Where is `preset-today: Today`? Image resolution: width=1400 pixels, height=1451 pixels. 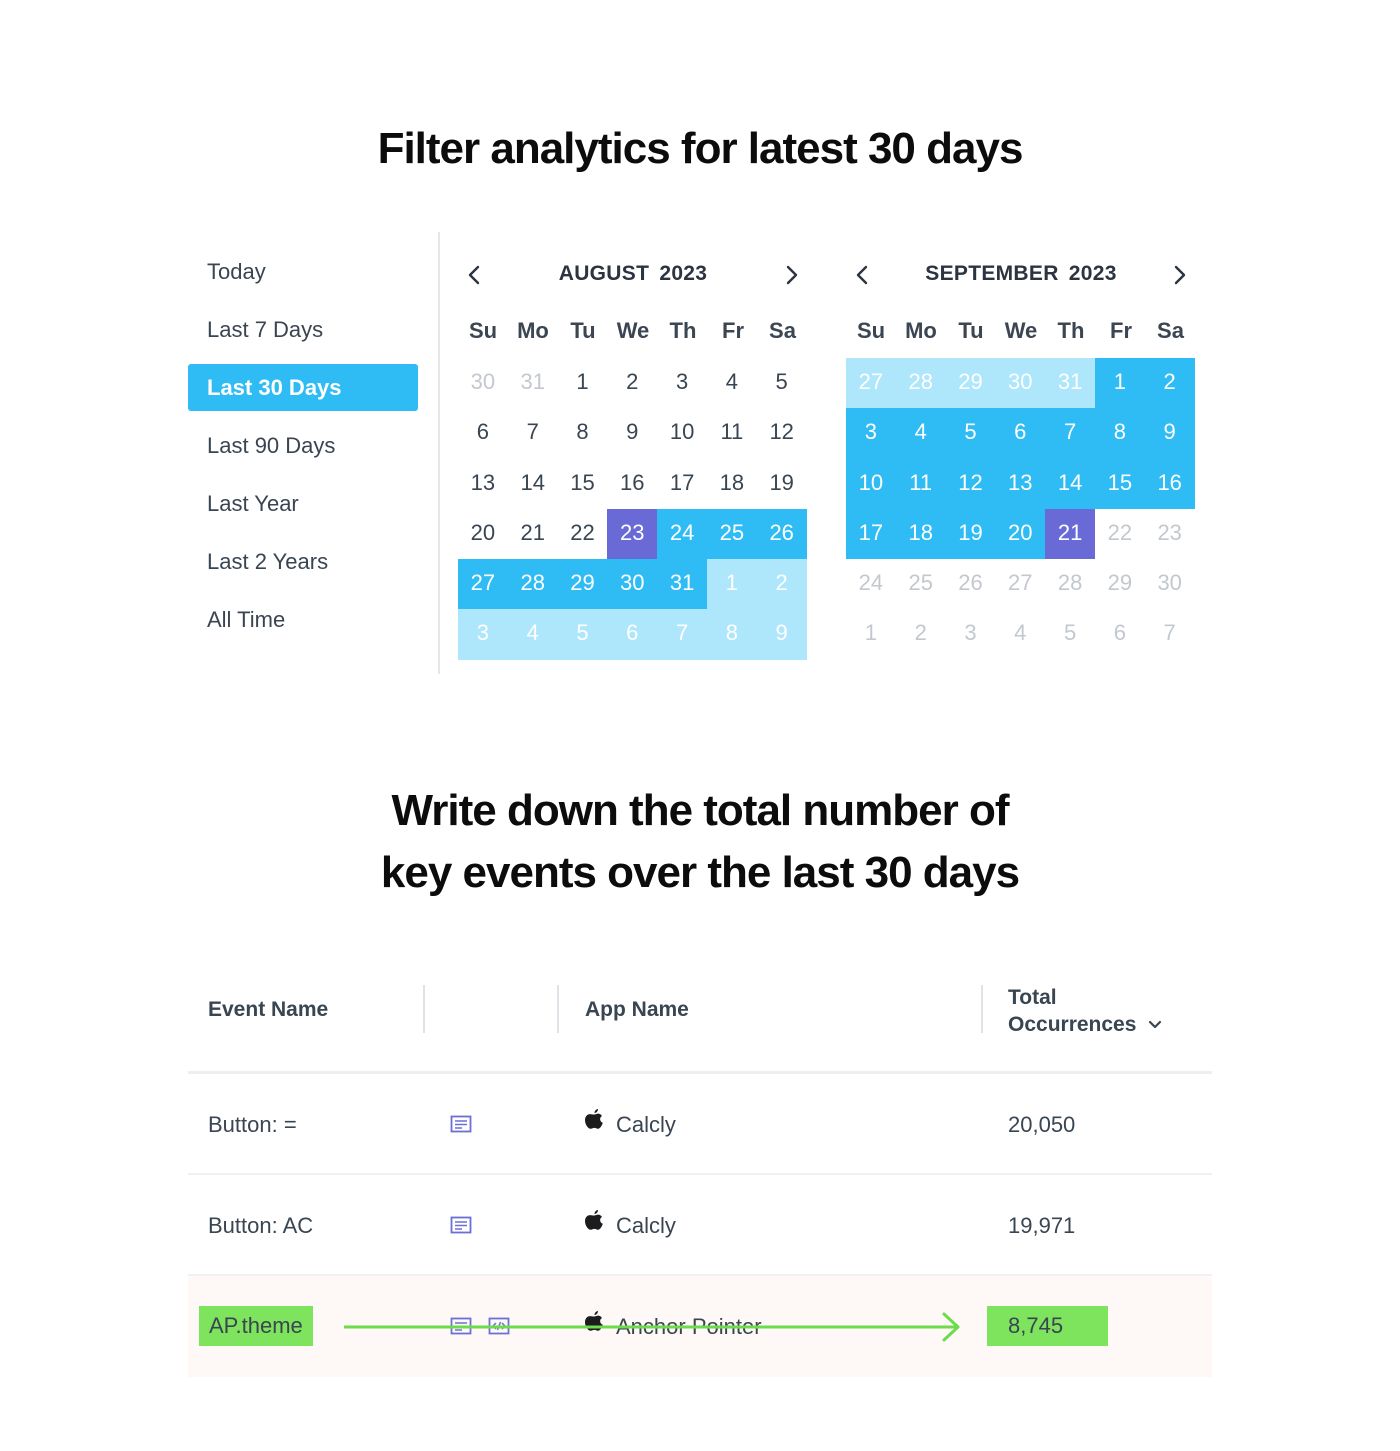
preset-today: Today is located at coordinates (303, 271).